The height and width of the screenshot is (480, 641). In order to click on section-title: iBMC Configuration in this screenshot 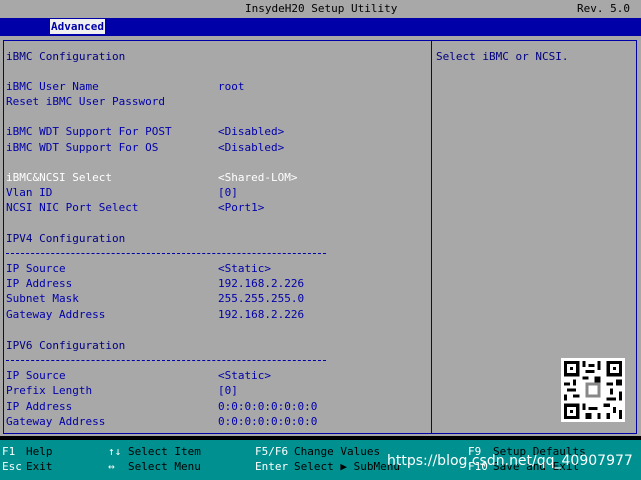, I will do `click(66, 56)`.